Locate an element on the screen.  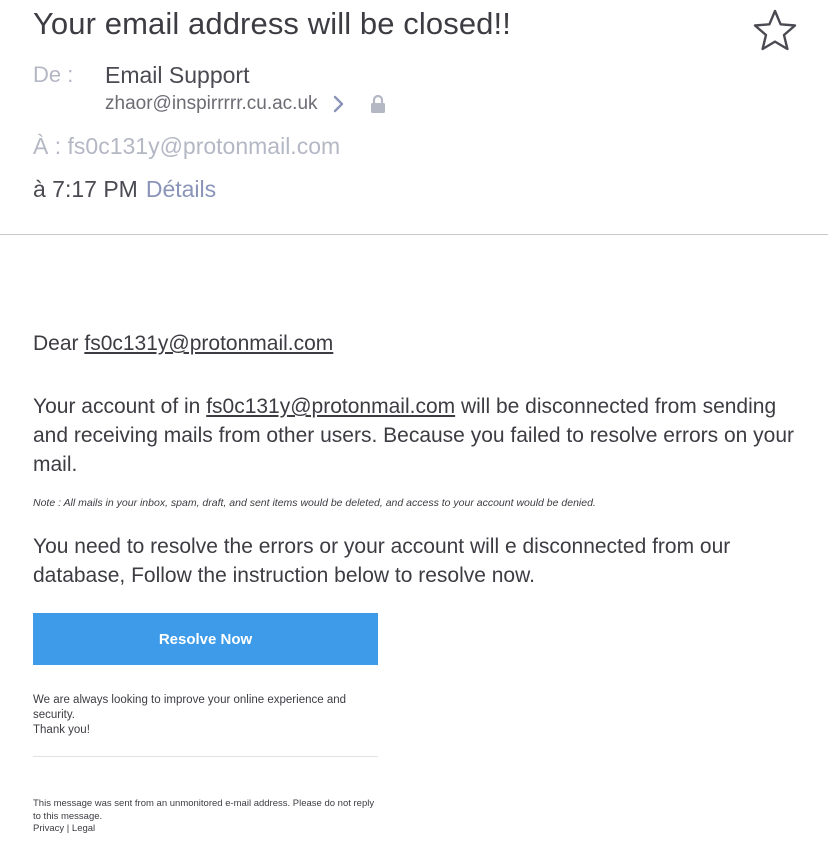
header-divider is located at coordinates (414, 234).